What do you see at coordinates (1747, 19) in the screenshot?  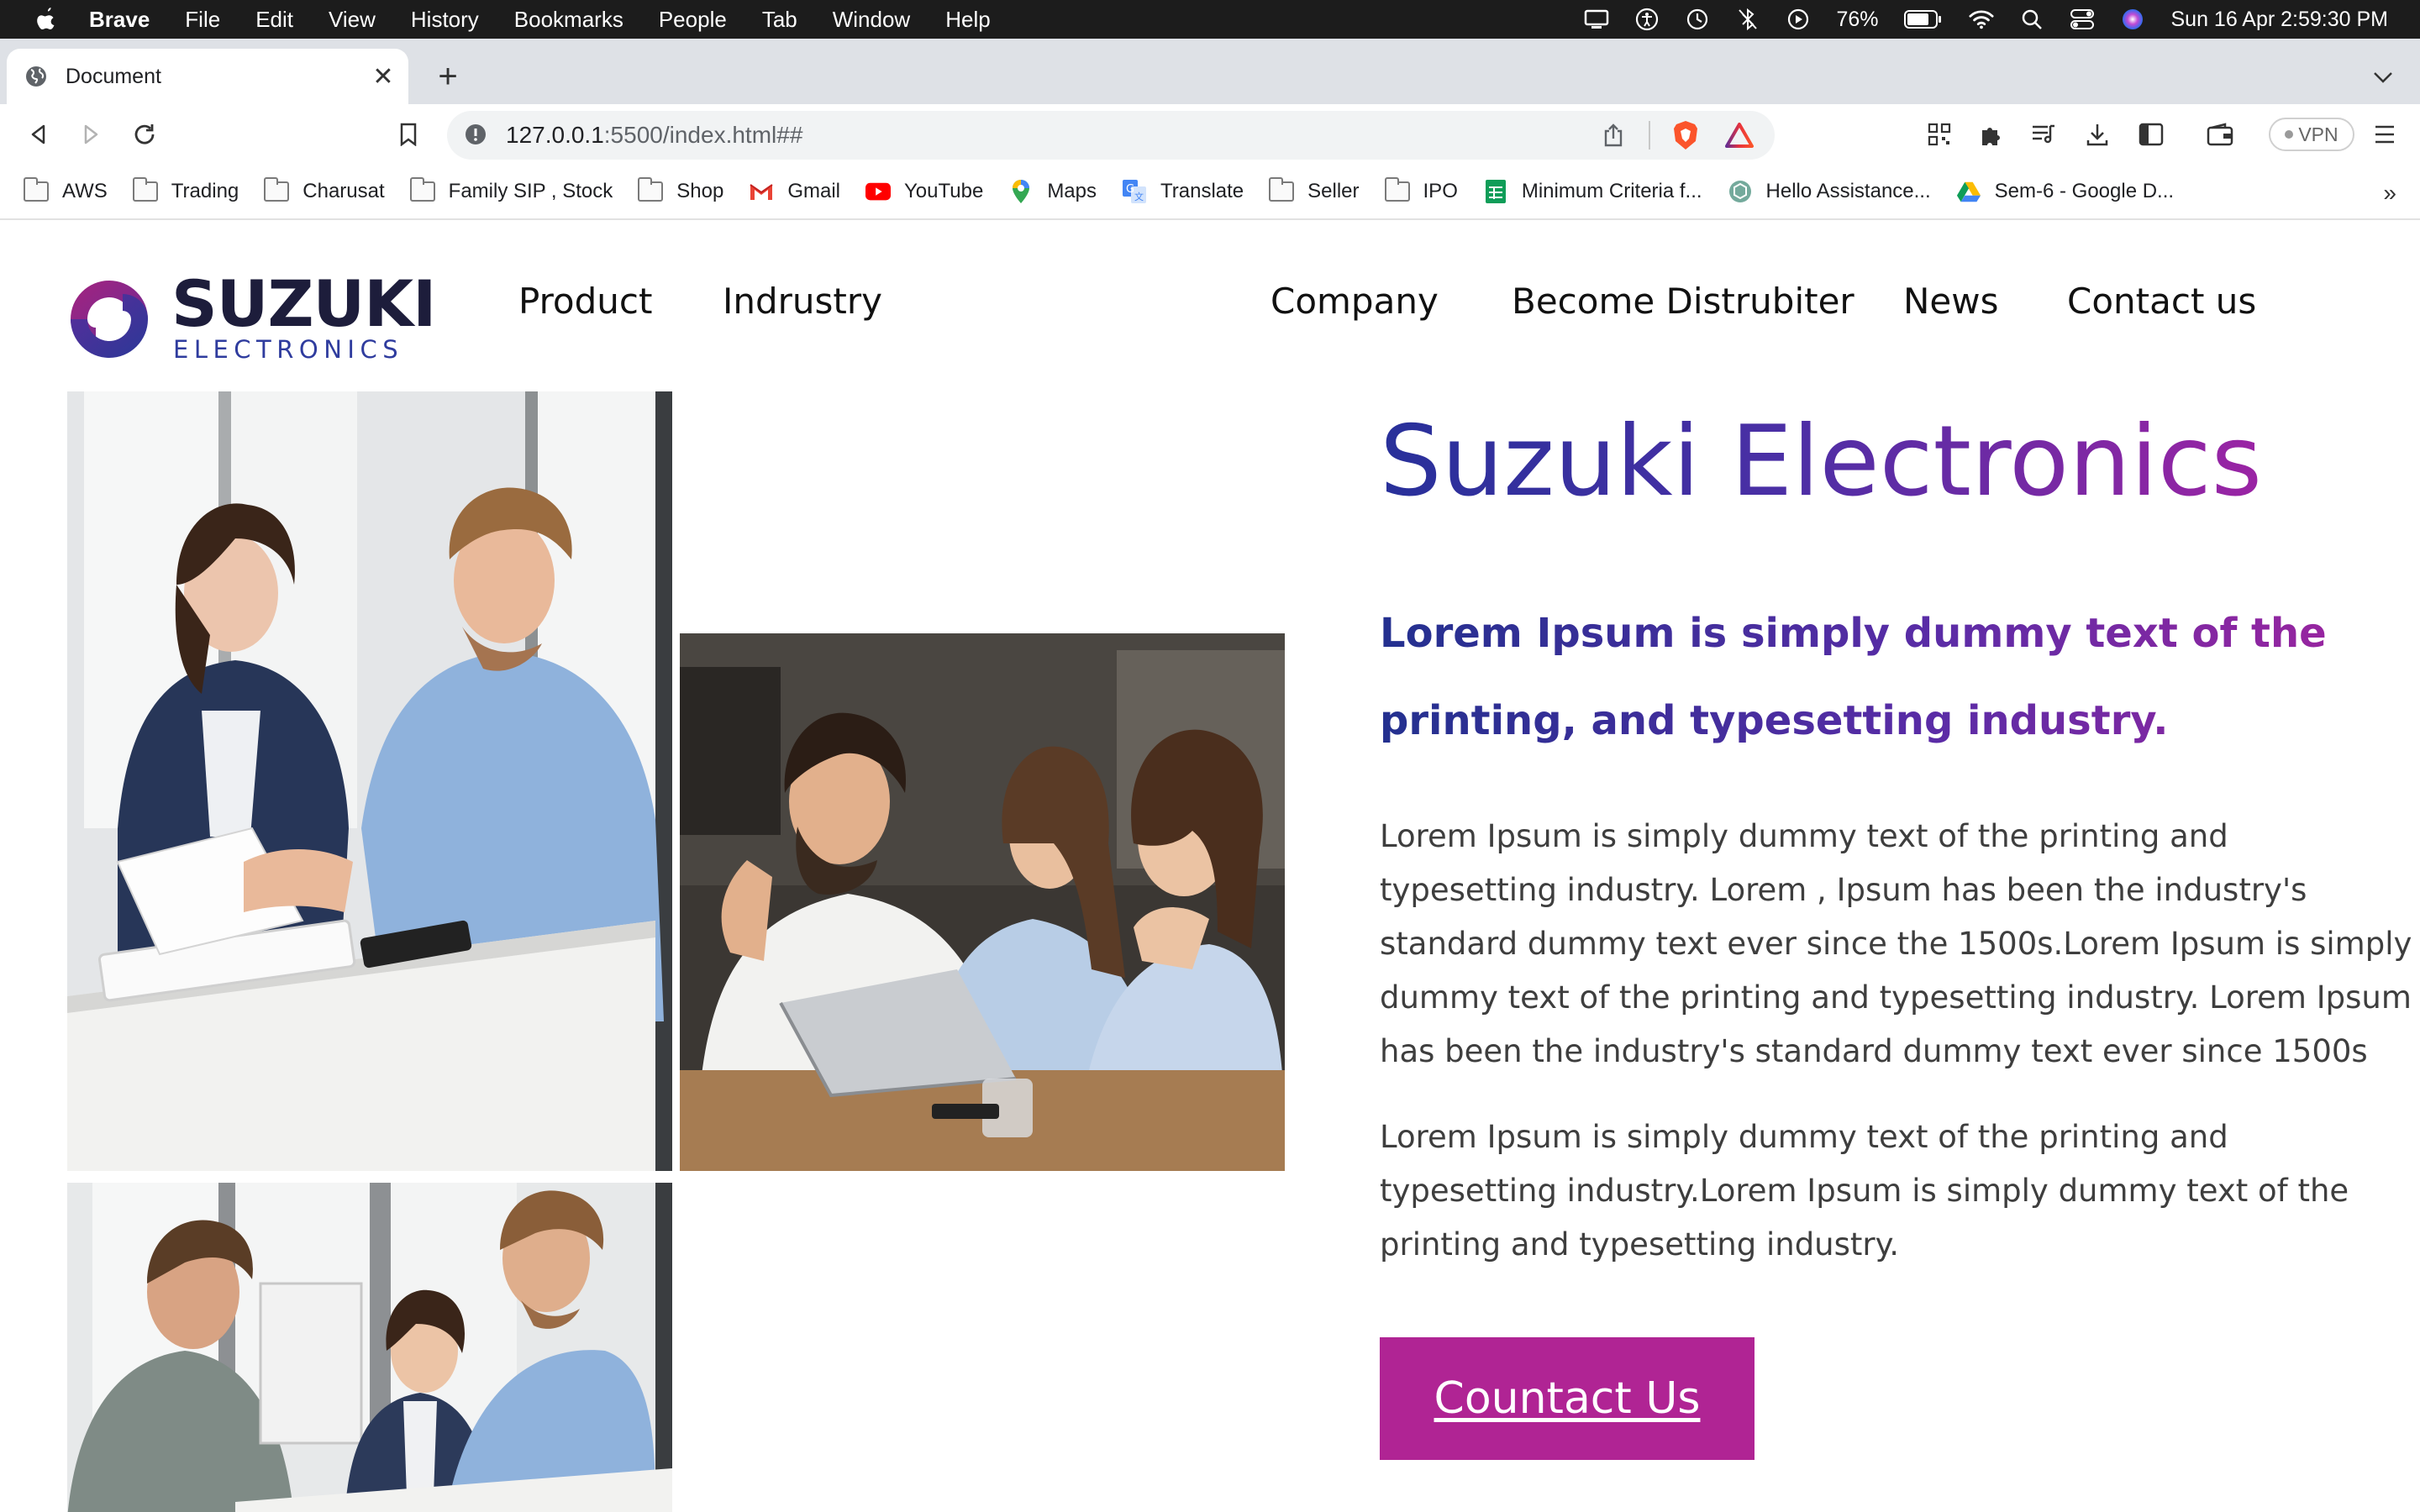 I see `bluetooth-off-icon` at bounding box center [1747, 19].